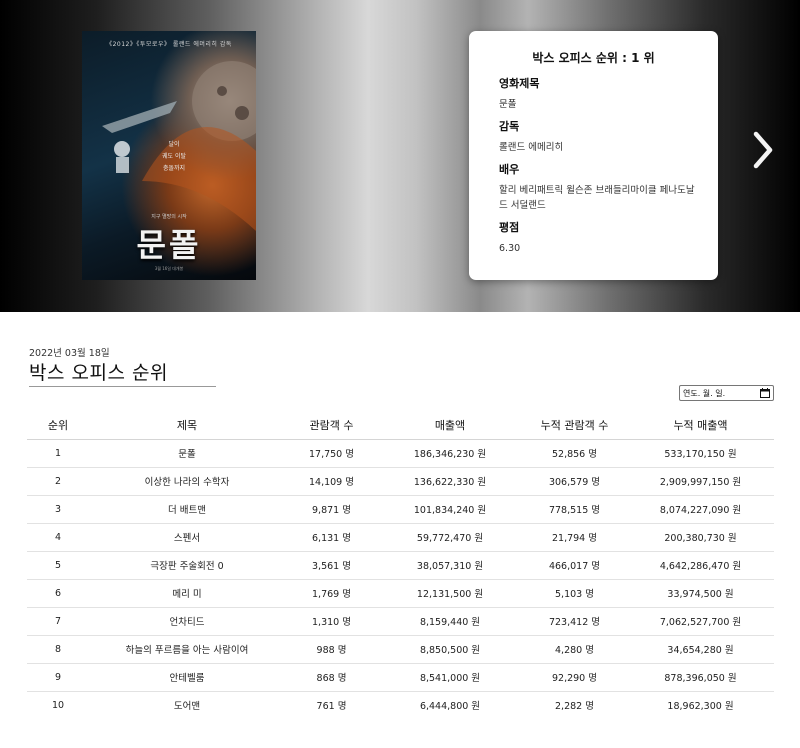  What do you see at coordinates (450, 565) in the screenshot?
I see `sales-cell: 38,057,310 원` at bounding box center [450, 565].